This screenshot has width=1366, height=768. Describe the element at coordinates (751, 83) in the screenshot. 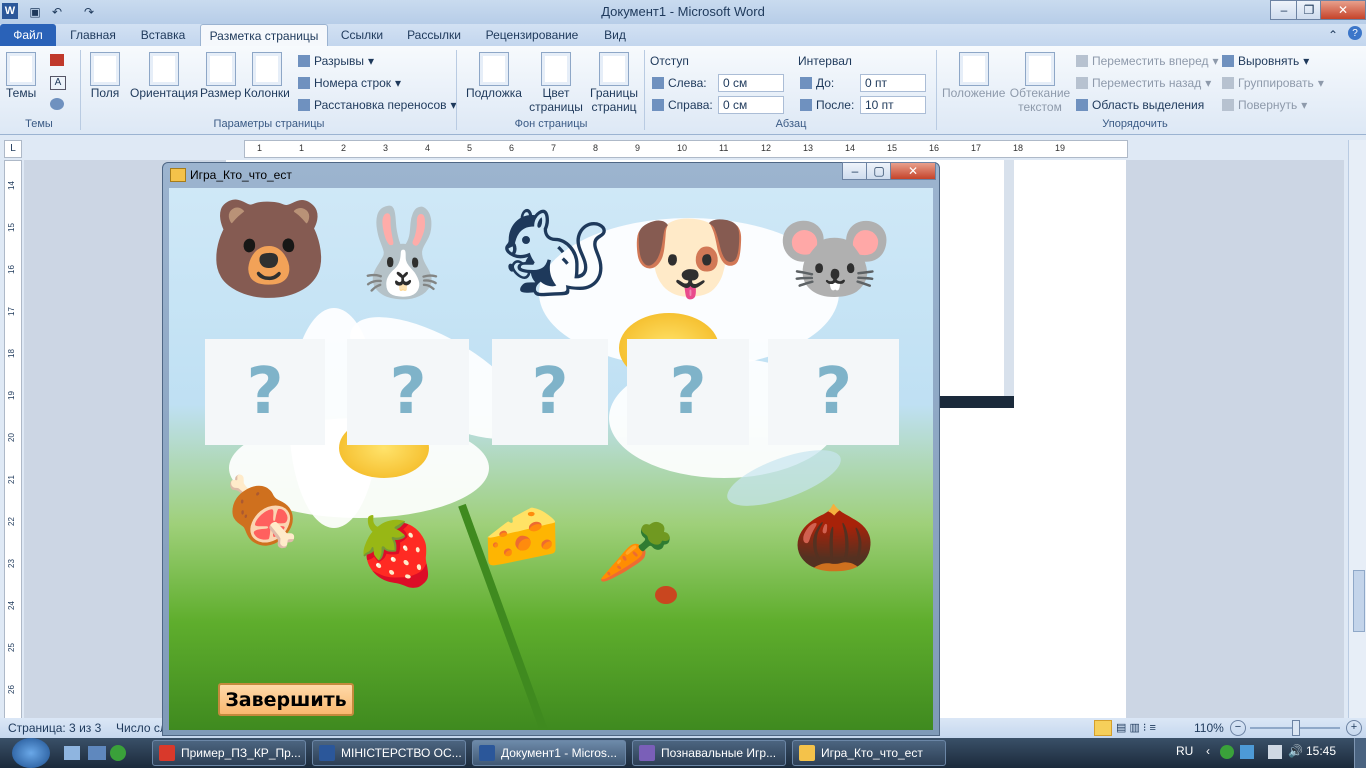

I see `indent-left-input: 0 см` at that location.